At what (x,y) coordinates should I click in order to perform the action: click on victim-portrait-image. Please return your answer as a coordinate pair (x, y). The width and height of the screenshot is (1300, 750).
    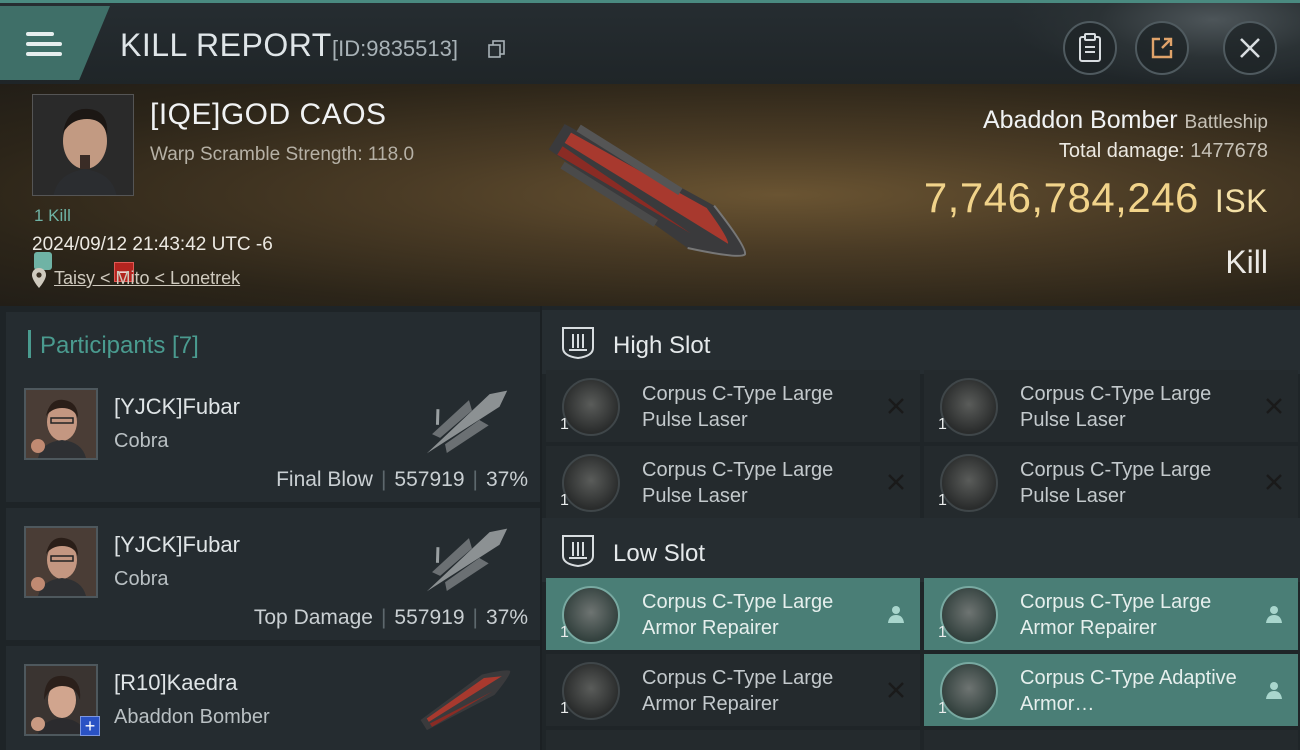
    Looking at the image, I should click on (83, 145).